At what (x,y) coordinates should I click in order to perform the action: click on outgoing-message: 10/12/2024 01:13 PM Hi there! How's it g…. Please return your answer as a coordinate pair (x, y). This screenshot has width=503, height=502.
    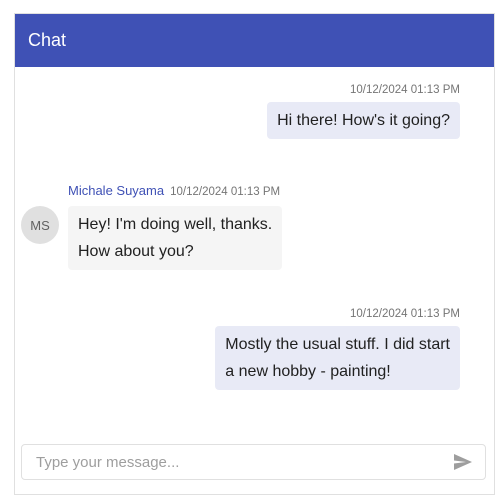
    Looking at the image, I should click on (363, 111).